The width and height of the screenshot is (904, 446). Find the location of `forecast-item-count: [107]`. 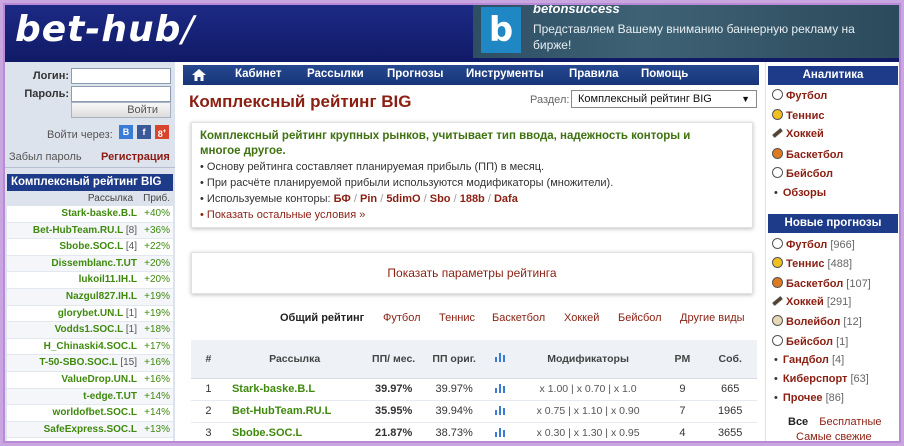

forecast-item-count: [107] is located at coordinates (858, 283).